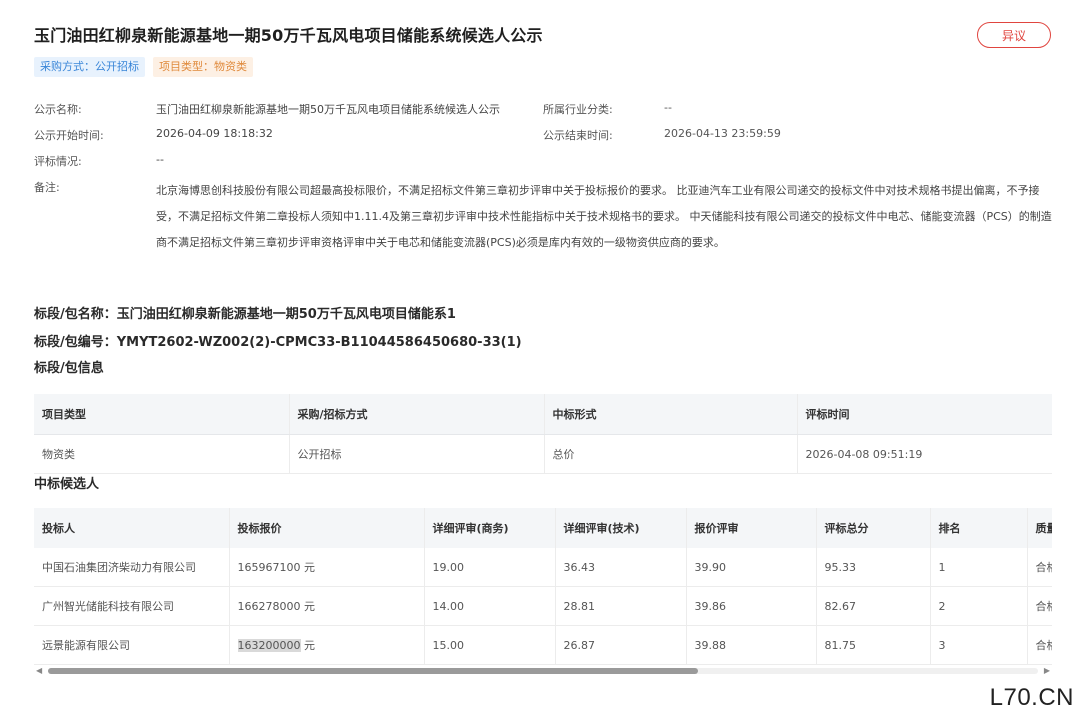 The image size is (1080, 718). Describe the element at coordinates (620, 567) in the screenshot. I see `tech-score-cell: 36.43` at that location.